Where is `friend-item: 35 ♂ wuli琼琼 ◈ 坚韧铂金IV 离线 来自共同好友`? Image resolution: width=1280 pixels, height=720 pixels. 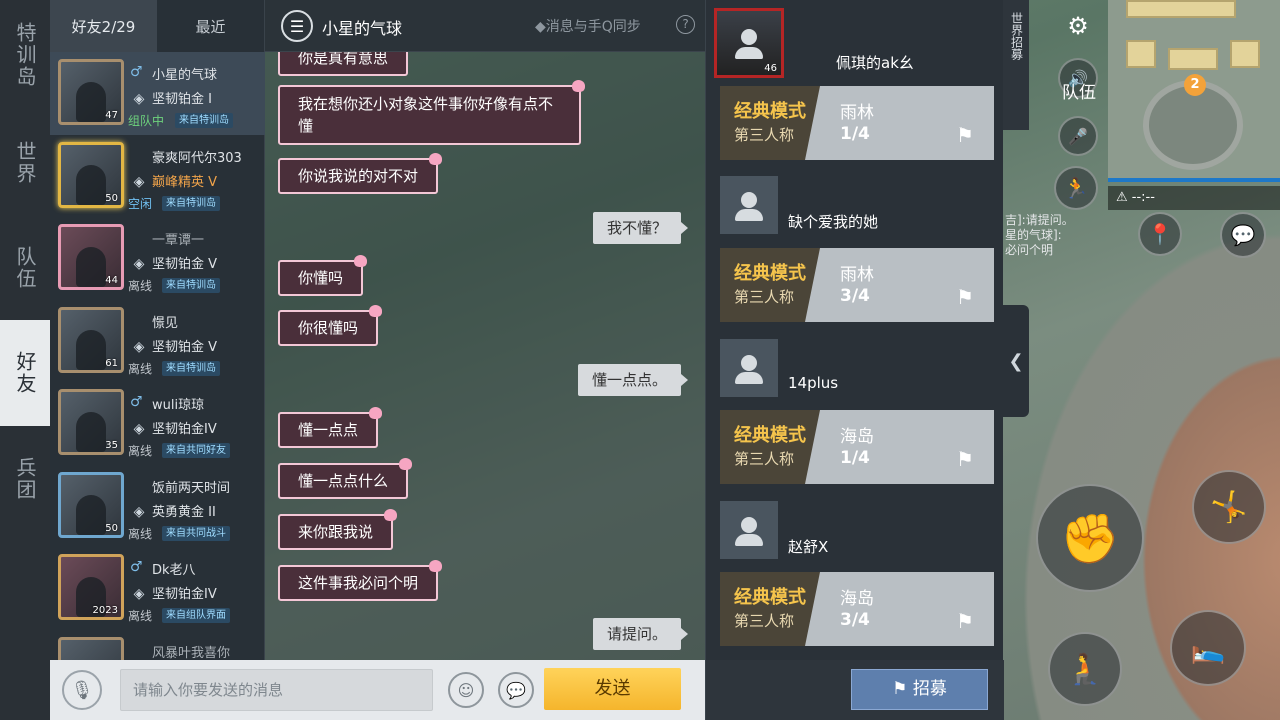 friend-item: 35 ♂ wuli琼琼 ◈ 坚韧铂金IV 离线 来自共同好友 is located at coordinates (157, 423).